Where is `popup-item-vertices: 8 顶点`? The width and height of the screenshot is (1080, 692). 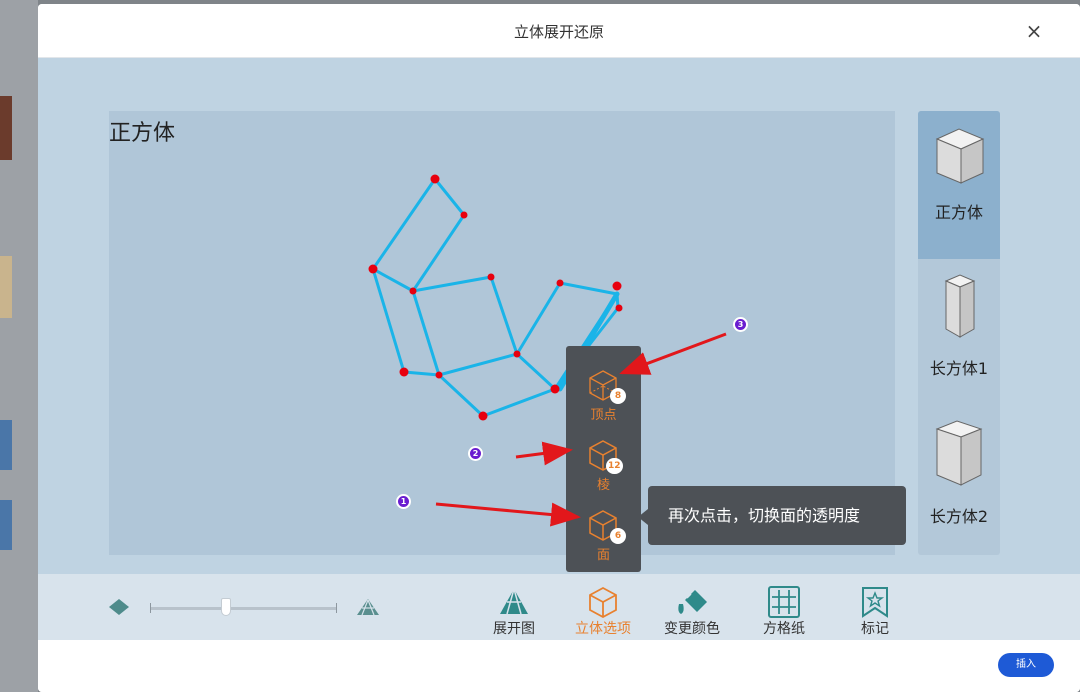 popup-item-vertices: 8 顶点 is located at coordinates (603, 393).